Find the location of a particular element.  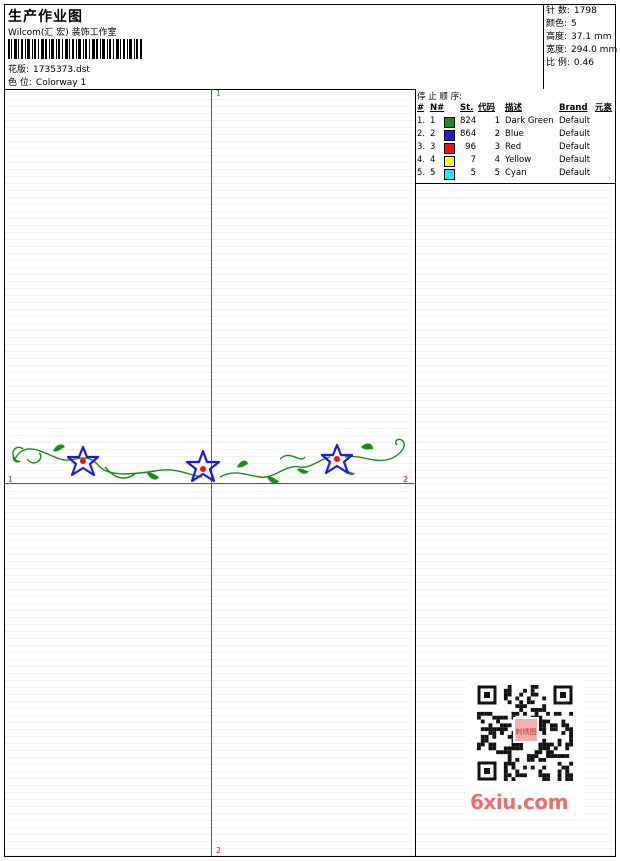

axis-top-label: 1 is located at coordinates (219, 93).